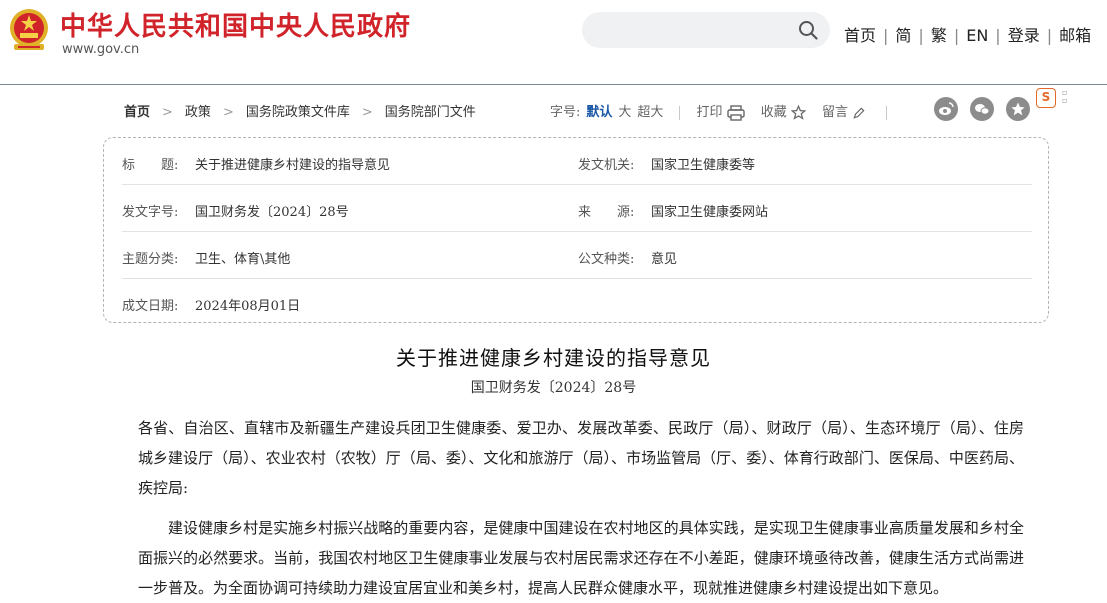 This screenshot has height=603, width=1107. What do you see at coordinates (859, 113) in the screenshot?
I see `pencil-icon` at bounding box center [859, 113].